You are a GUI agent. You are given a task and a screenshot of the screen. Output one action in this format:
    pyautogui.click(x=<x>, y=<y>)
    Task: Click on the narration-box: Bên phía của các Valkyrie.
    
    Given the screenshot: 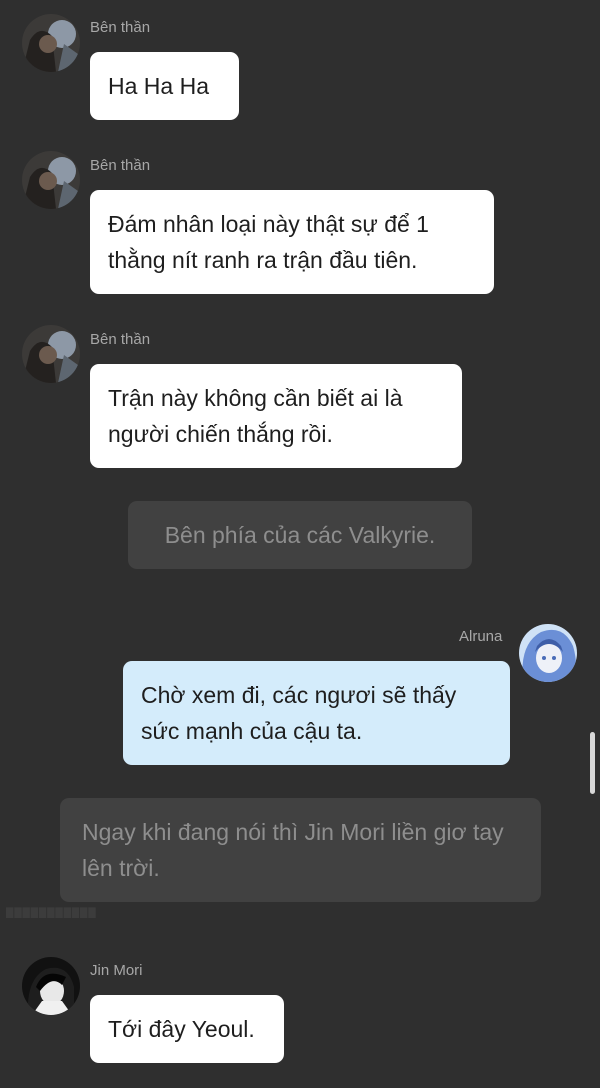 What is the action you would take?
    pyautogui.click(x=300, y=535)
    